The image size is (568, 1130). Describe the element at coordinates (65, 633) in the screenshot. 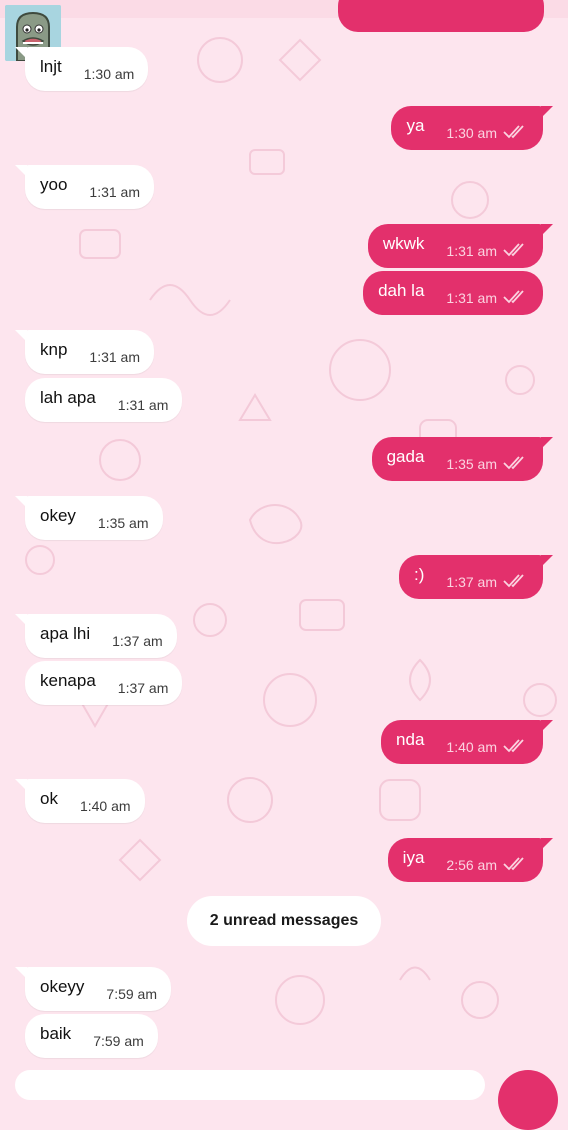

I see `message-text: apa lhi` at that location.